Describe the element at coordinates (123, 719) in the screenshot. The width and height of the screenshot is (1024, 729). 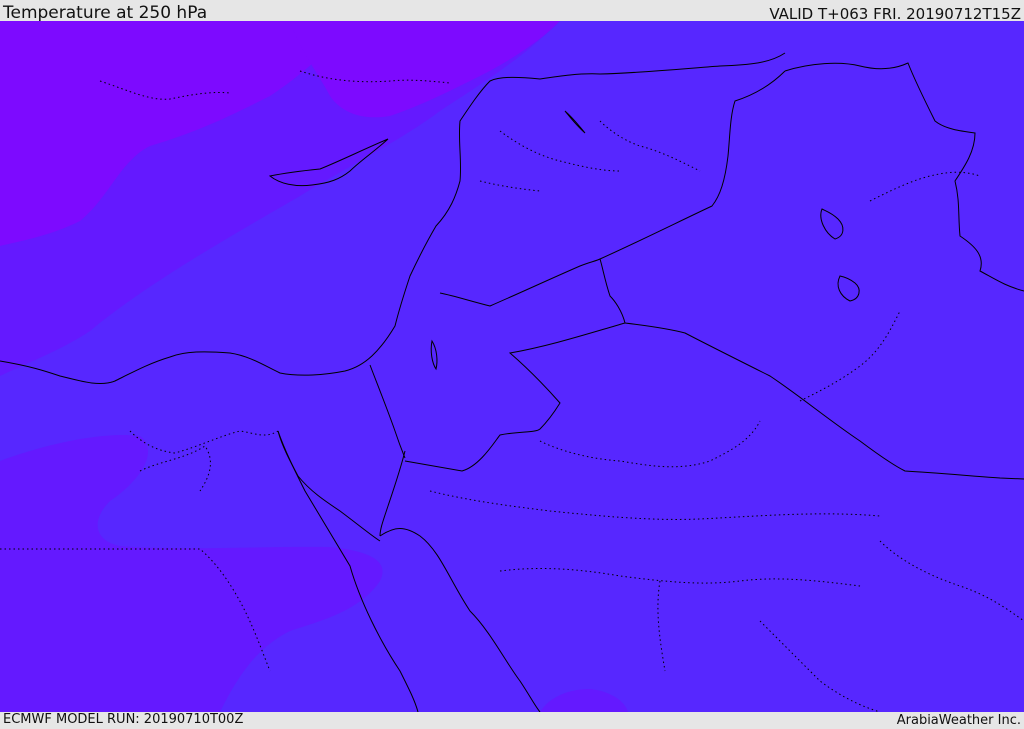
I see `model-run: ECMWF MODEL RUN: 20190710T00Z` at that location.